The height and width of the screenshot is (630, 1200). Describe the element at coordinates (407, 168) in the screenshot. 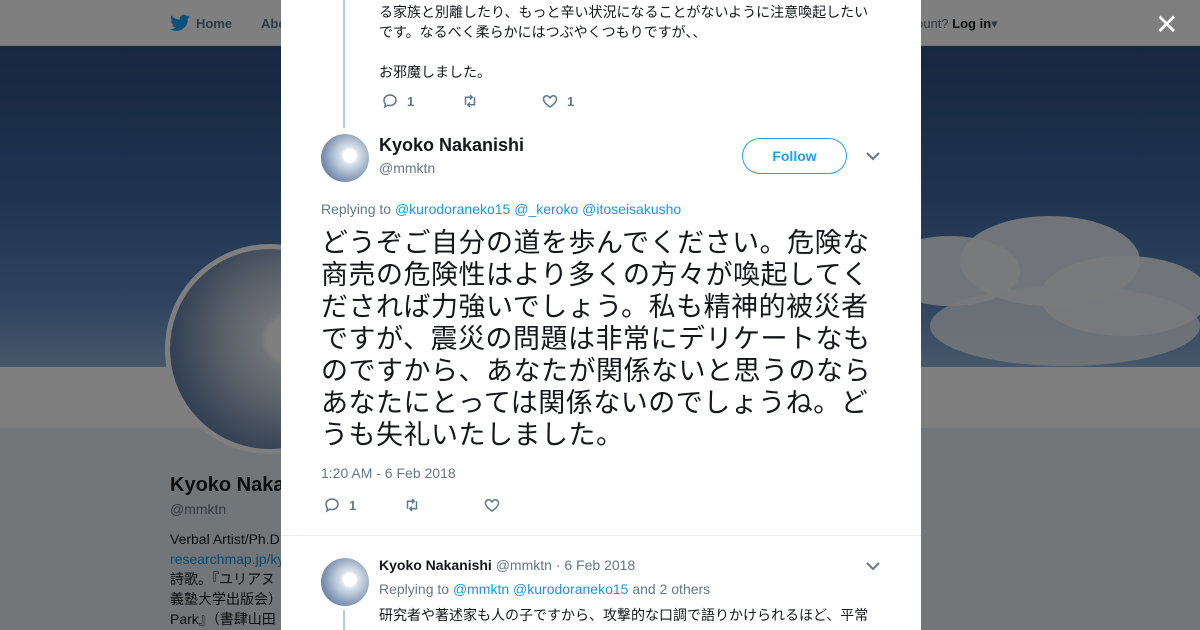

I see `author-handle: @mmktn` at that location.